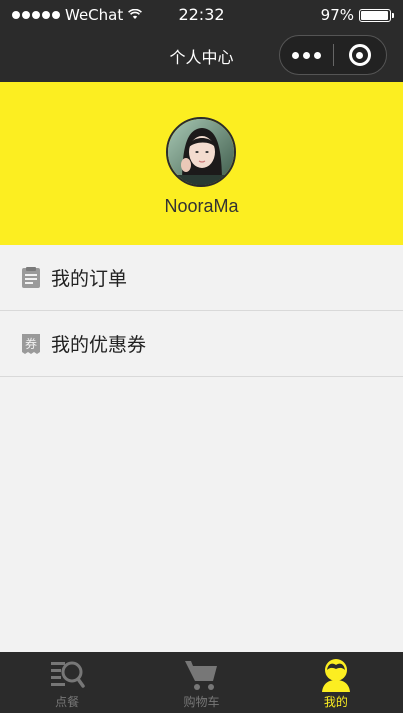 This screenshot has width=403, height=713. What do you see at coordinates (201, 675) in the screenshot?
I see `cart-icon` at bounding box center [201, 675].